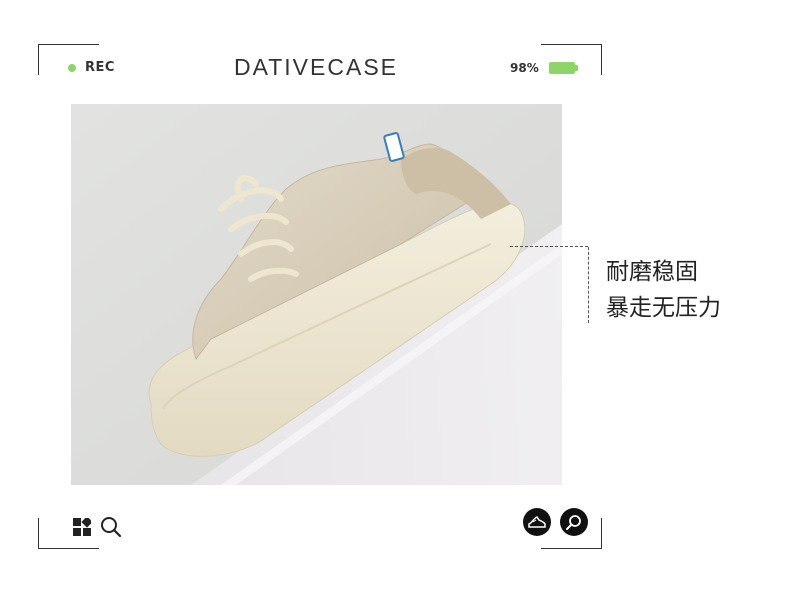  Describe the element at coordinates (97, 529) in the screenshot. I see `bottom-left-toolbar` at that location.